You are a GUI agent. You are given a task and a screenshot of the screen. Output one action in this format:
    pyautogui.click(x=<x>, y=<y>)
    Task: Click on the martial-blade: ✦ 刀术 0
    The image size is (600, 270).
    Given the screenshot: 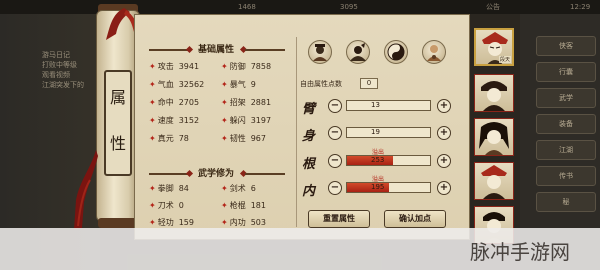 What is the action you would take?
    pyautogui.click(x=166, y=205)
    